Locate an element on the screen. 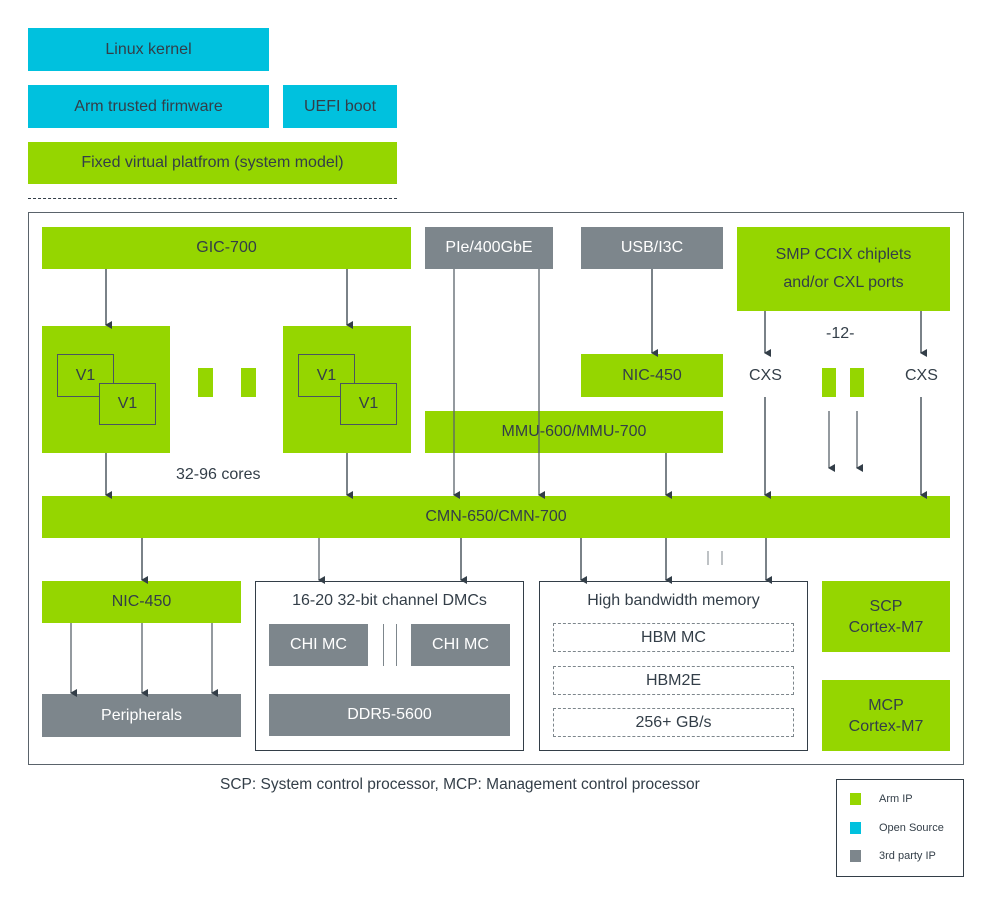 The height and width of the screenshot is (908, 993). legend-item-open-source: Open Source is located at coordinates (897, 828).